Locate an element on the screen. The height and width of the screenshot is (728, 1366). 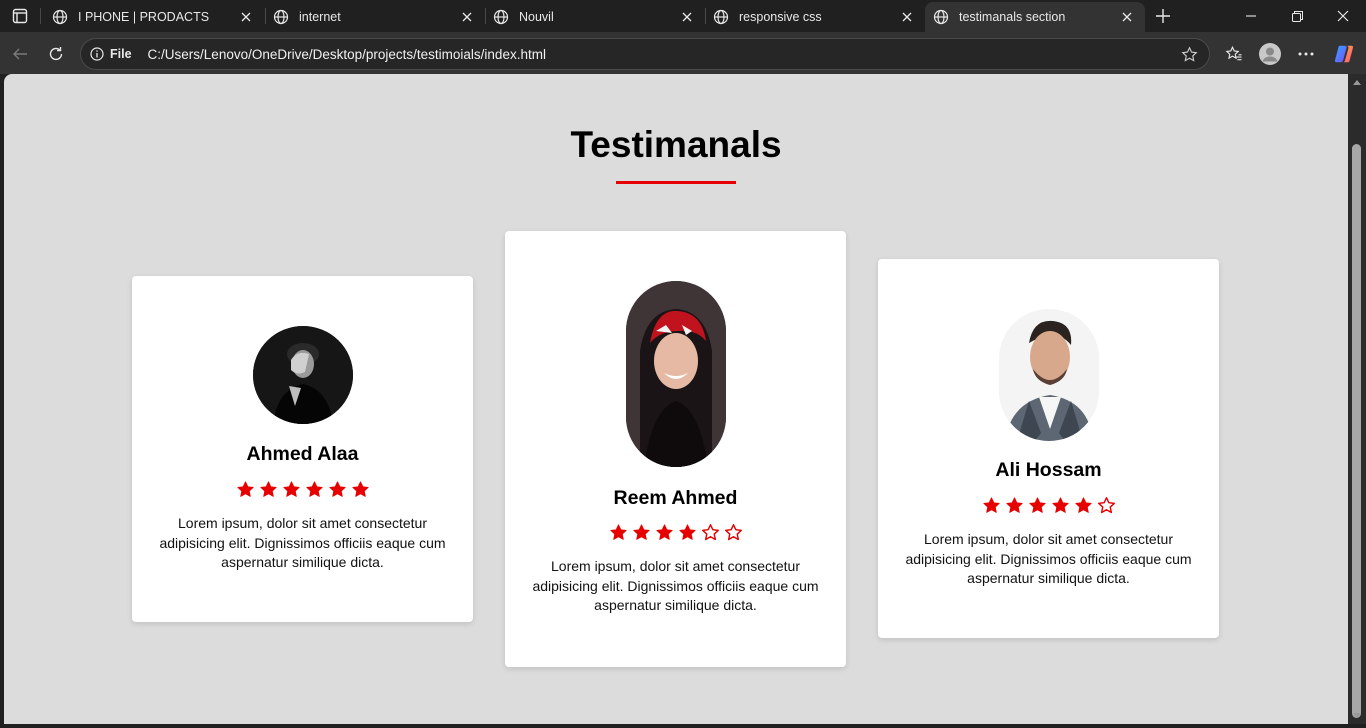
tab-nouvil: Nouvil is located at coordinates (595, 17).